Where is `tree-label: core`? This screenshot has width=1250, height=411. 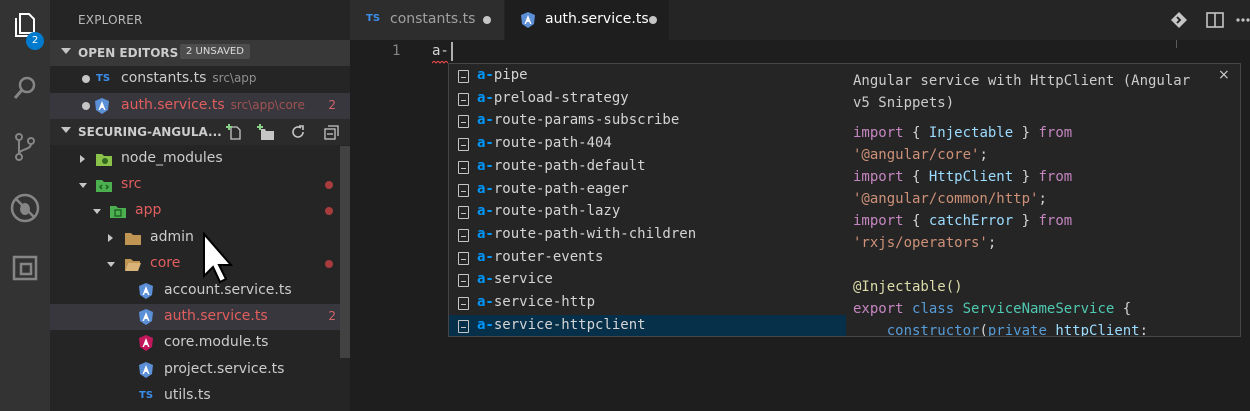
tree-label: core is located at coordinates (165, 263).